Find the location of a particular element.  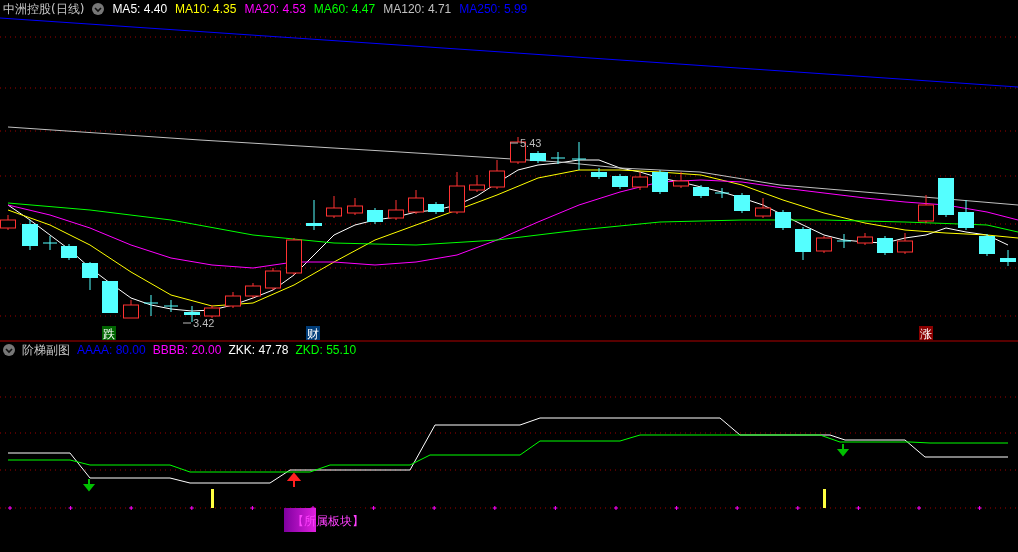

indicator-reading: MA10: 4.35 is located at coordinates (206, 9).